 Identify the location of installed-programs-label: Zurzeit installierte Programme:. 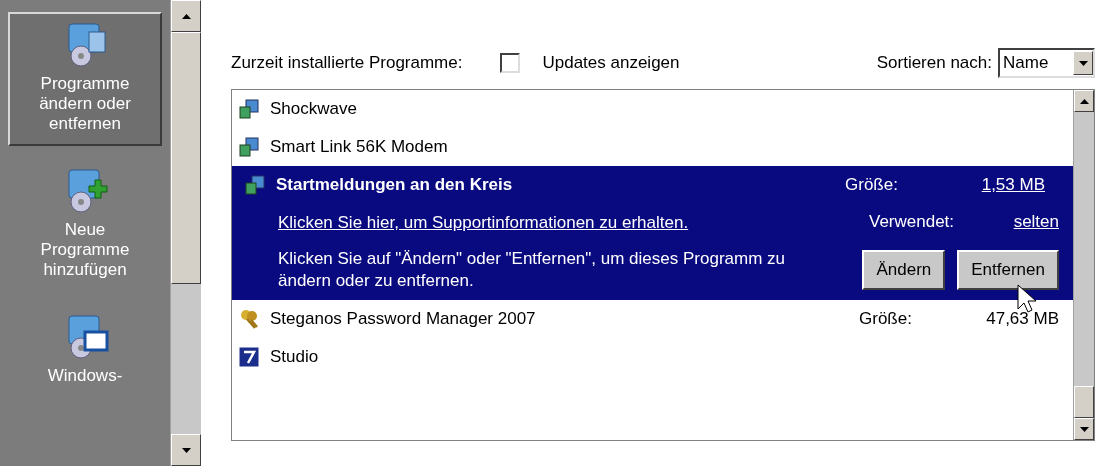
(347, 63).